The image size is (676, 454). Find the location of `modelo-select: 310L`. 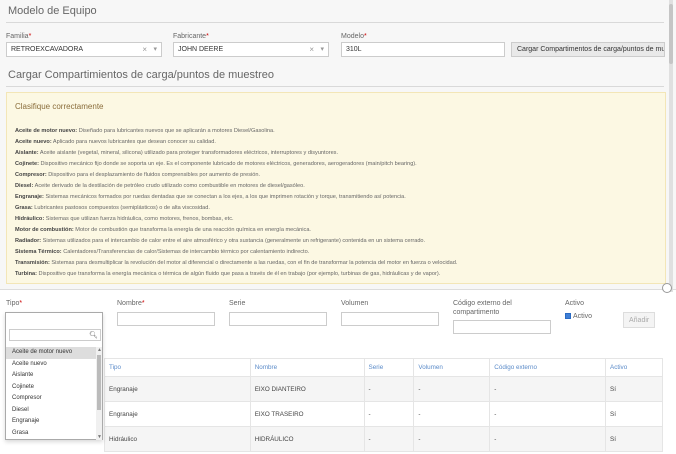

modelo-select: 310L is located at coordinates (423, 49).